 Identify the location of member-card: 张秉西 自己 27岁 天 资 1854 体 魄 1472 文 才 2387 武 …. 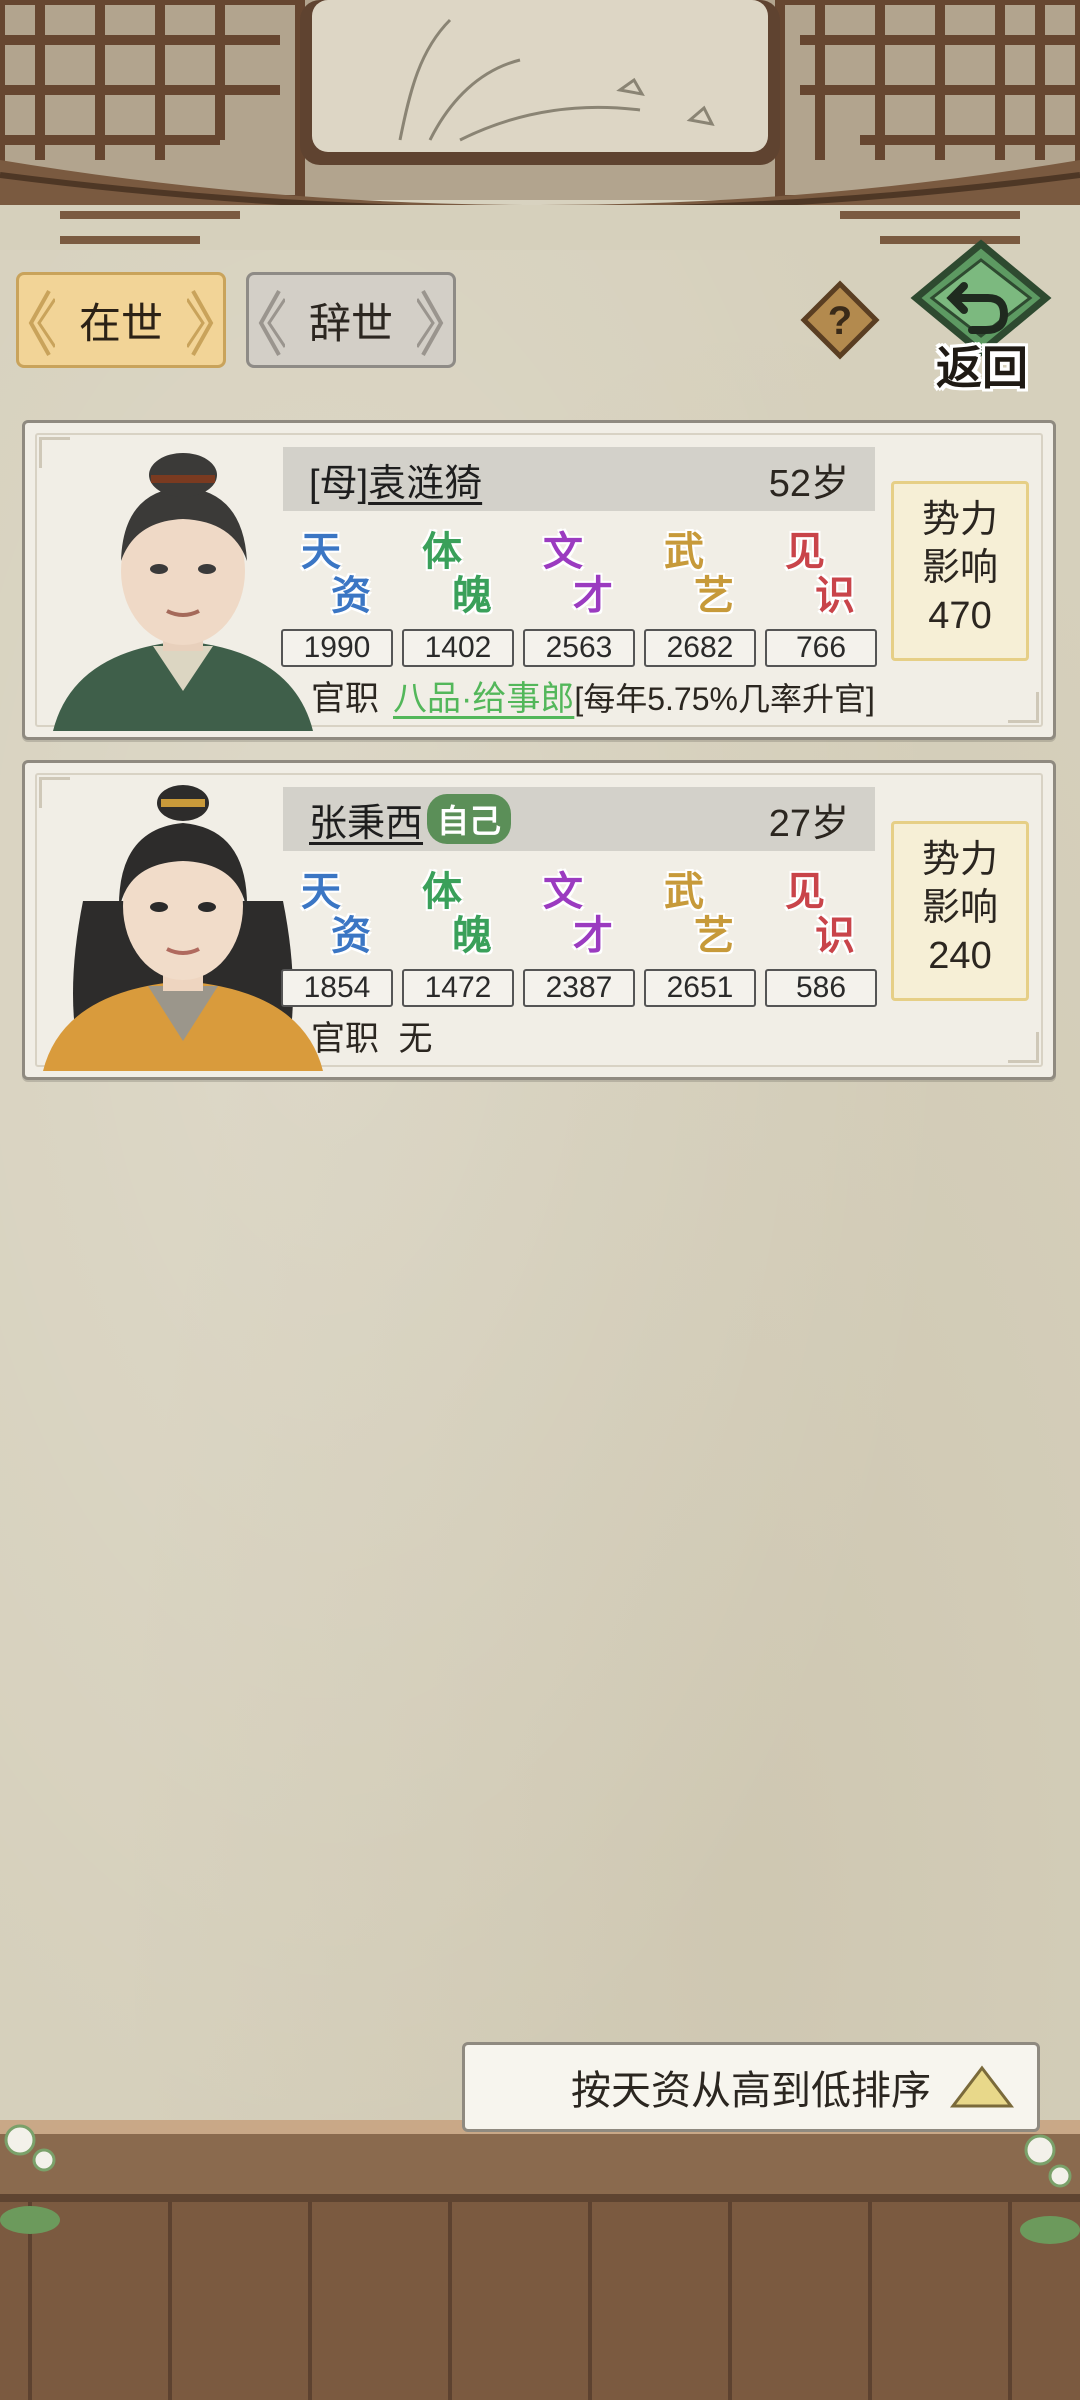
(539, 920).